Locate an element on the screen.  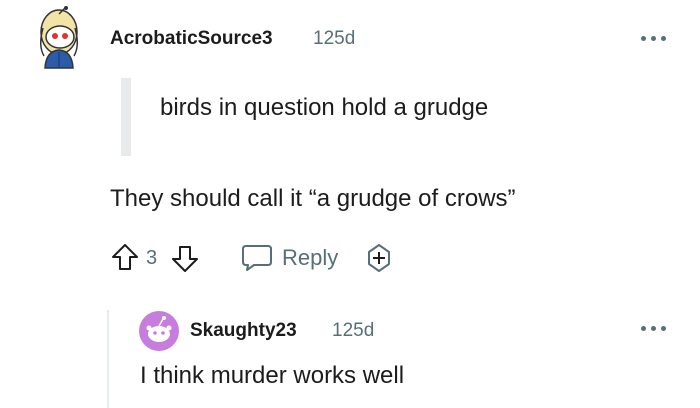
quote-bar is located at coordinates (126, 117).